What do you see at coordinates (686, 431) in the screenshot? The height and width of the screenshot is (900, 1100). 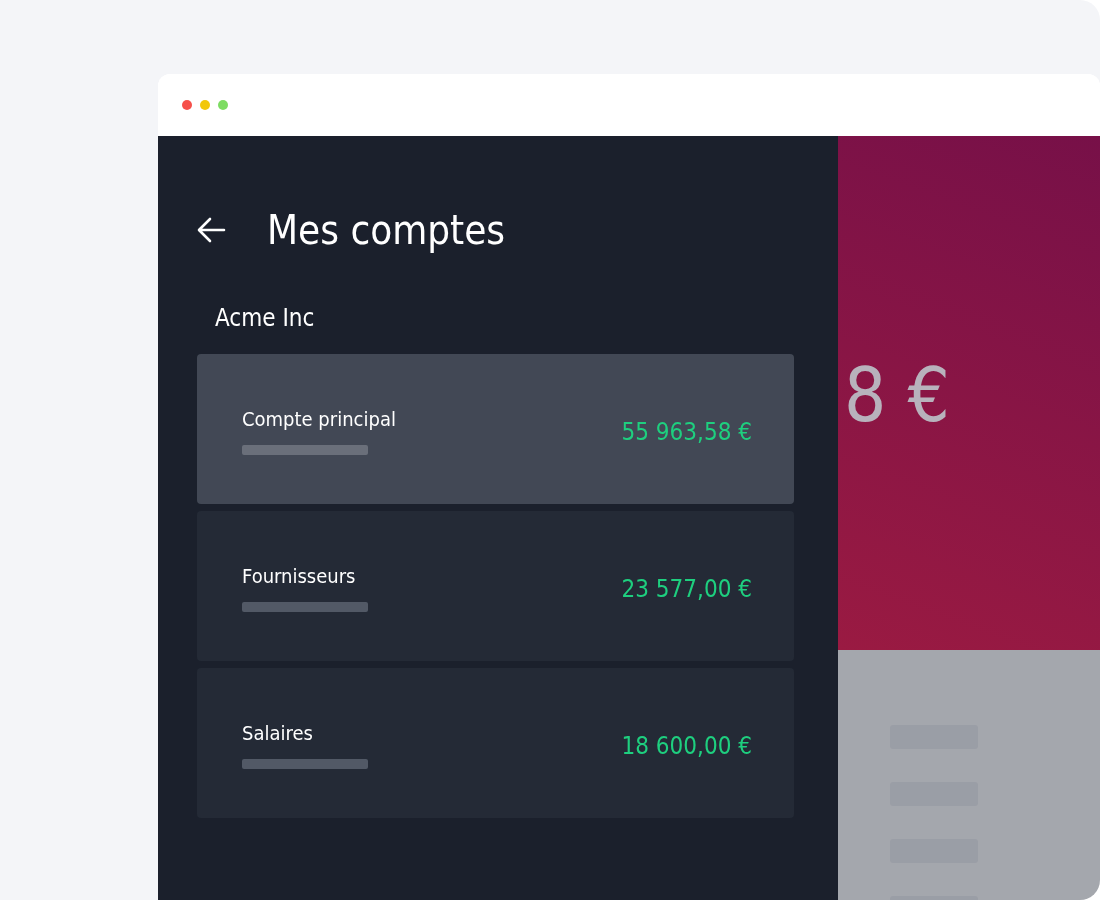 I see `account-balance: 55 963,58 €` at bounding box center [686, 431].